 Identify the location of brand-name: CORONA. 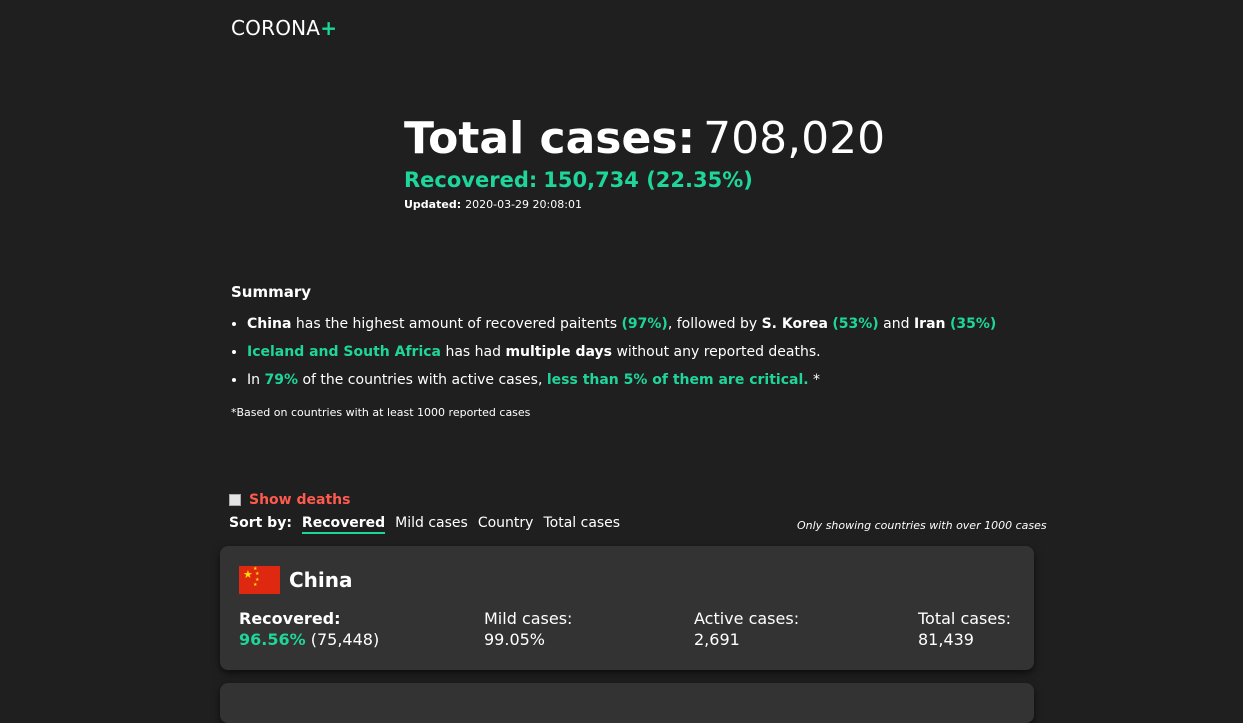
(276, 28).